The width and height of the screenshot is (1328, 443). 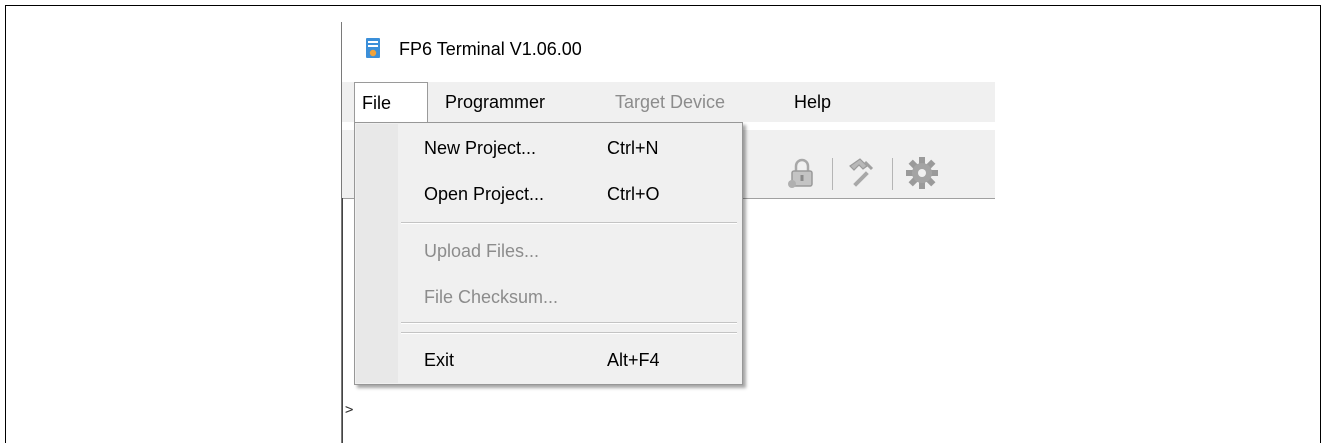 I want to click on menu-help: Help, so click(x=812, y=102).